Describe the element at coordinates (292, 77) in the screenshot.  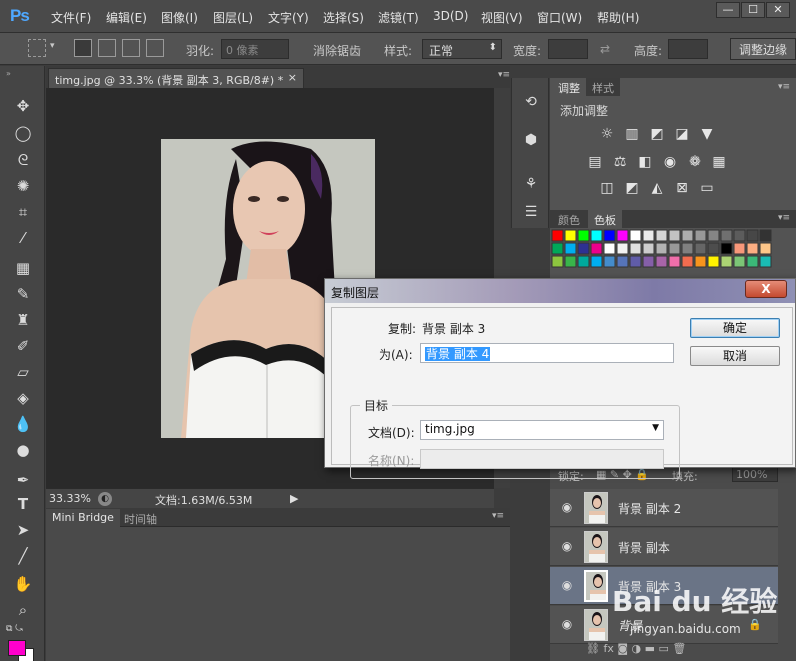
I see `close-tab-icon: ×` at that location.